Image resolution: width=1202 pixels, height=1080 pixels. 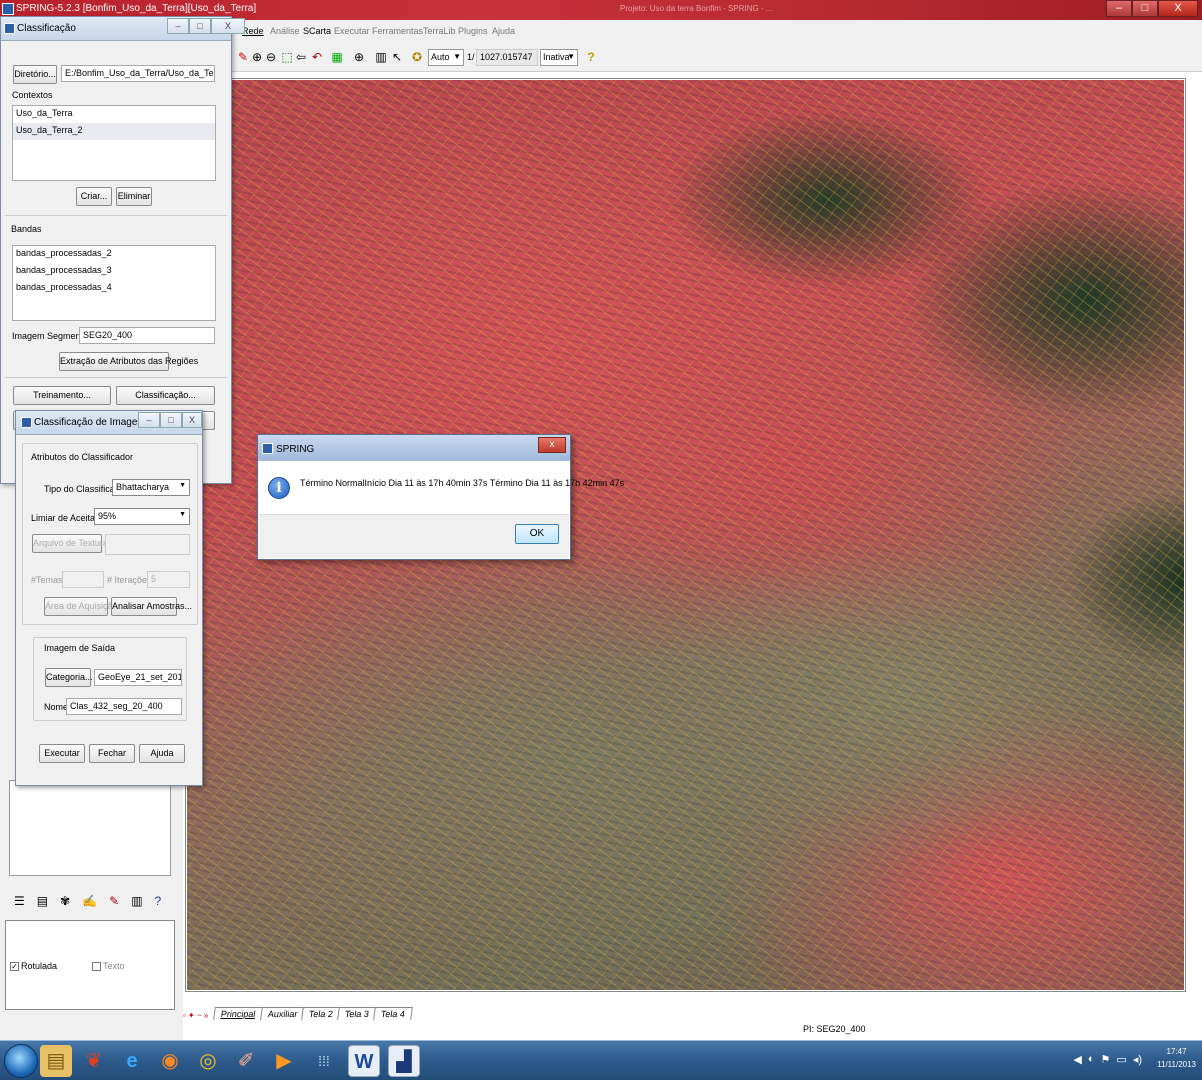 I want to click on help-button: Ajuda, so click(x=162, y=753).